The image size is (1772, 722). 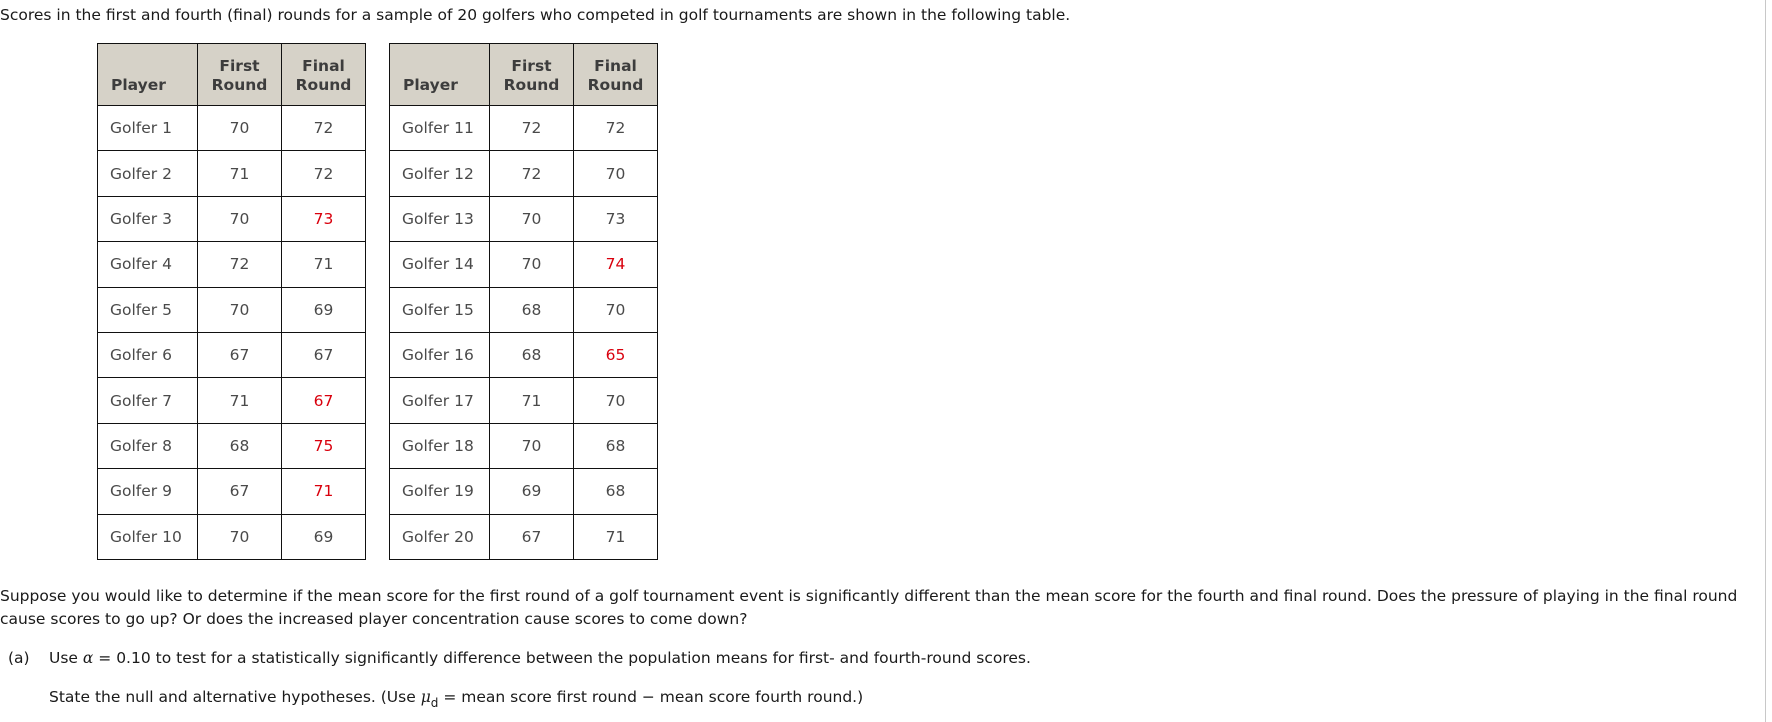 I want to click on cell-player: Golfer 3, so click(x=147, y=219).